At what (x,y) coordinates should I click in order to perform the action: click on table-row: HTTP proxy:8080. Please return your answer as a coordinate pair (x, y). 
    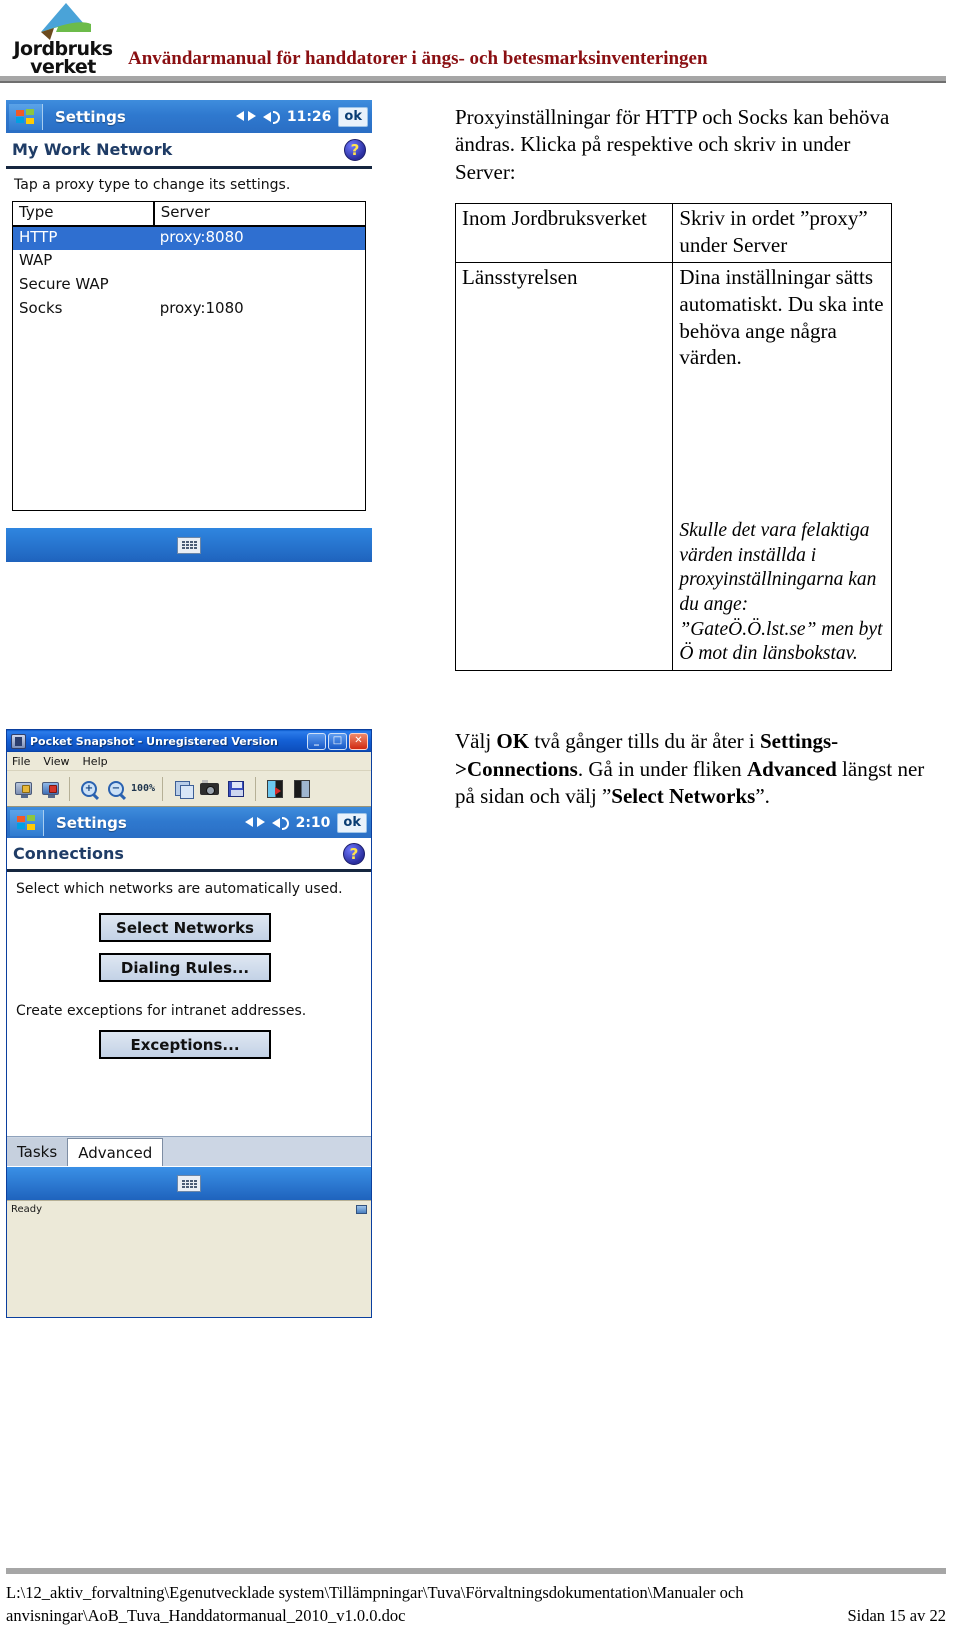
    Looking at the image, I should click on (189, 237).